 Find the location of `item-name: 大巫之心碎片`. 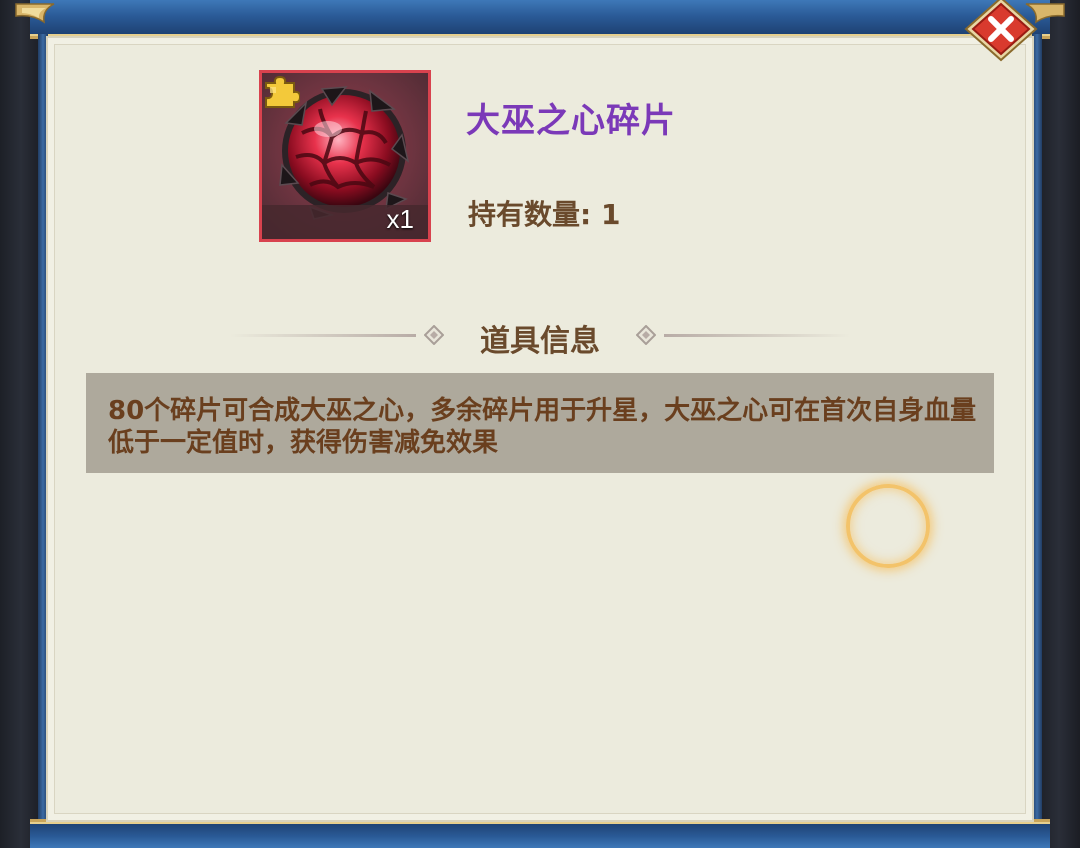

item-name: 大巫之心碎片 is located at coordinates (571, 121).